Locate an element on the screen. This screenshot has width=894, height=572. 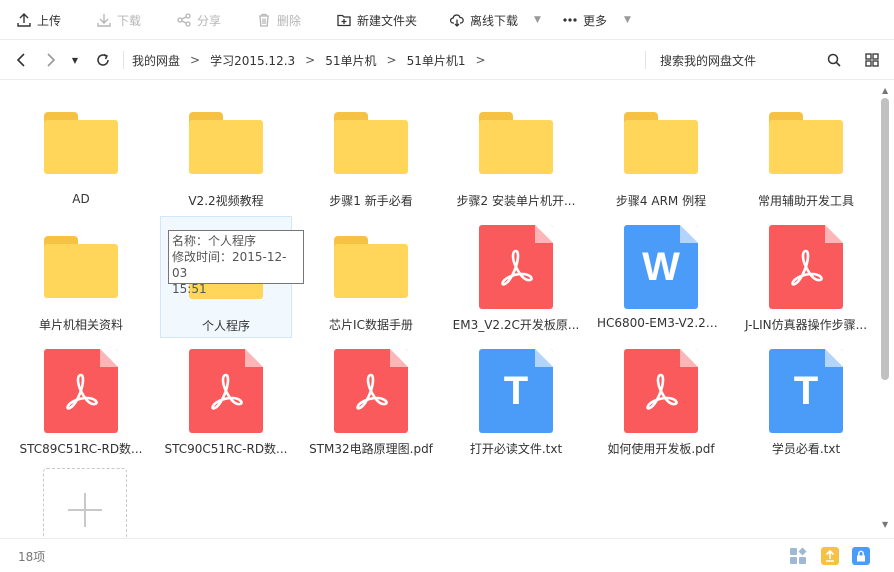
file-name: V2.2视频教程 is located at coordinates (226, 201).